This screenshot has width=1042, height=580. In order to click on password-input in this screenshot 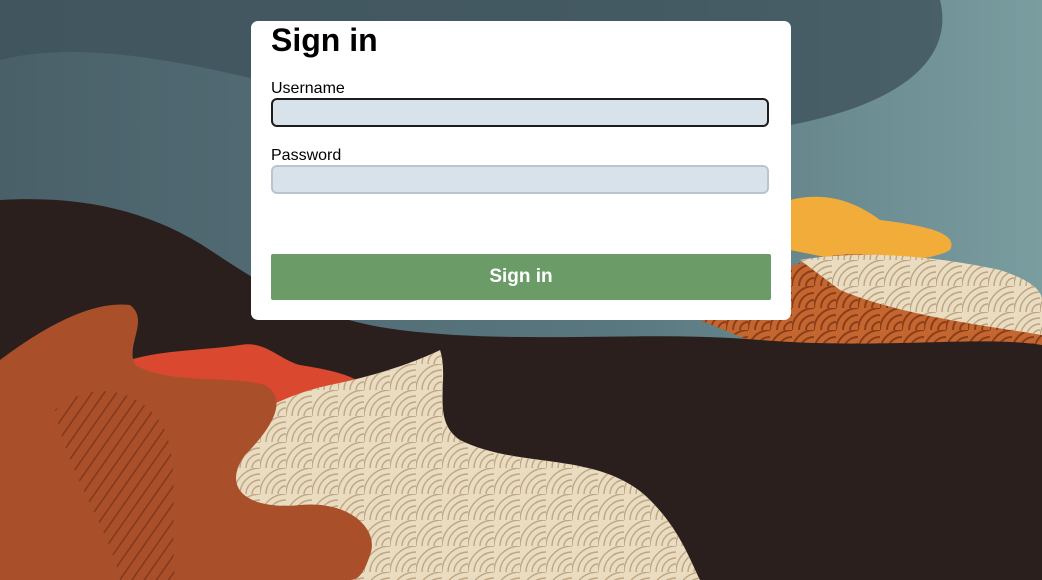, I will do `click(520, 179)`.